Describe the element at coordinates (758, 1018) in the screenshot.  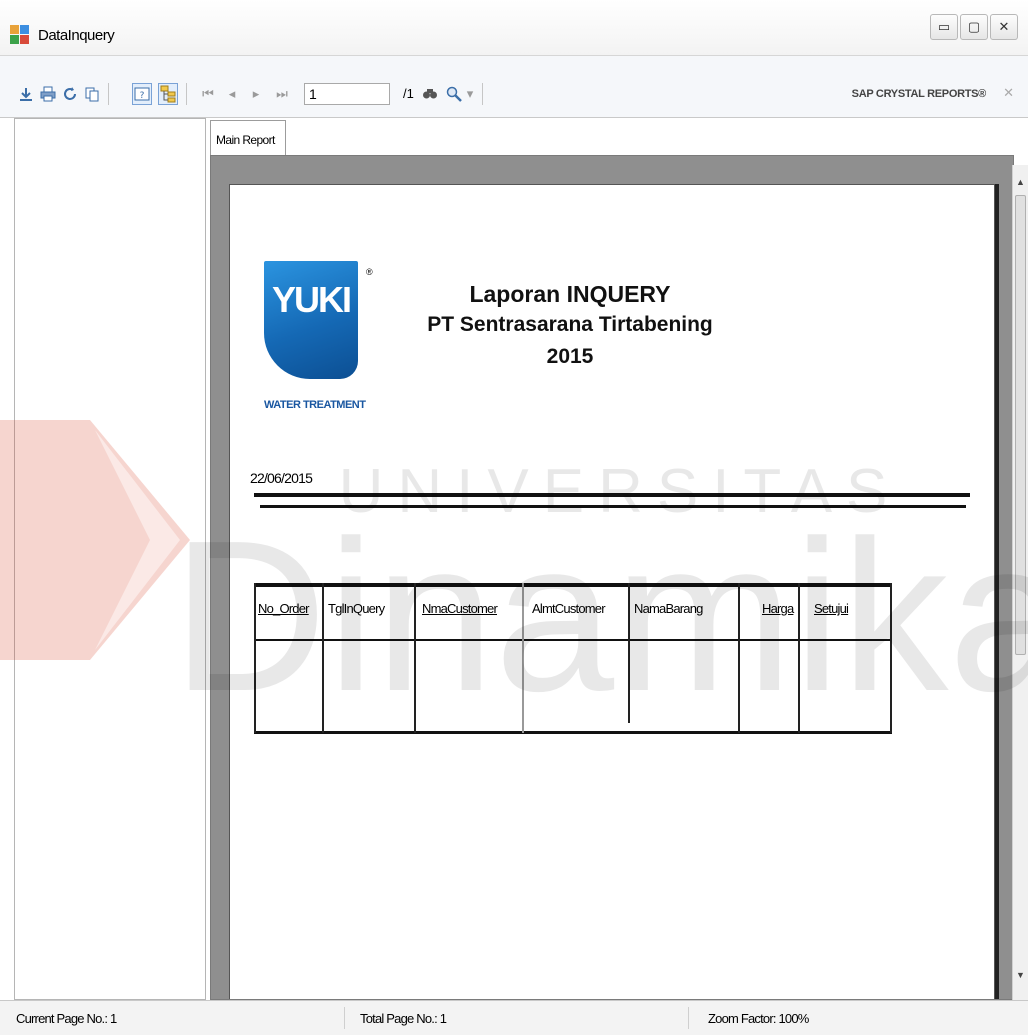
I see `zoom-factor-status: Zoom Factor: 100%` at that location.